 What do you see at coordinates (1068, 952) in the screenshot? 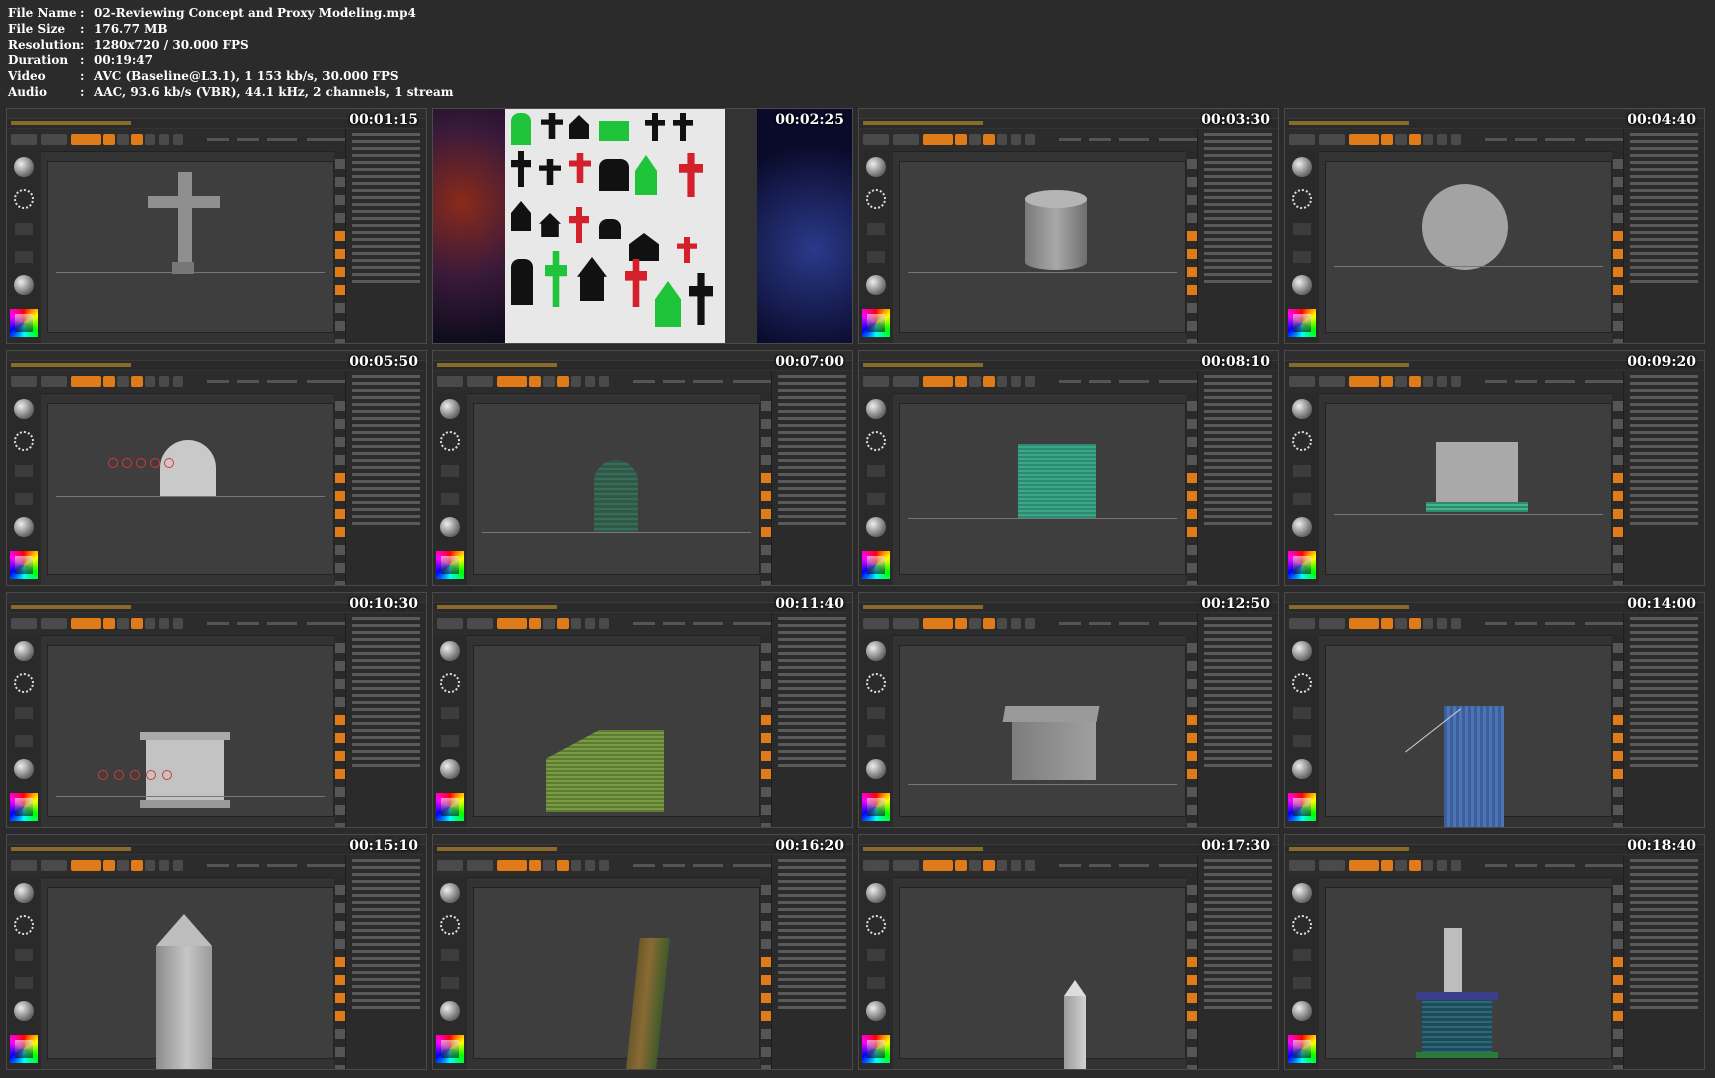
I see `video-thumbnail: 00:17:30` at bounding box center [1068, 952].